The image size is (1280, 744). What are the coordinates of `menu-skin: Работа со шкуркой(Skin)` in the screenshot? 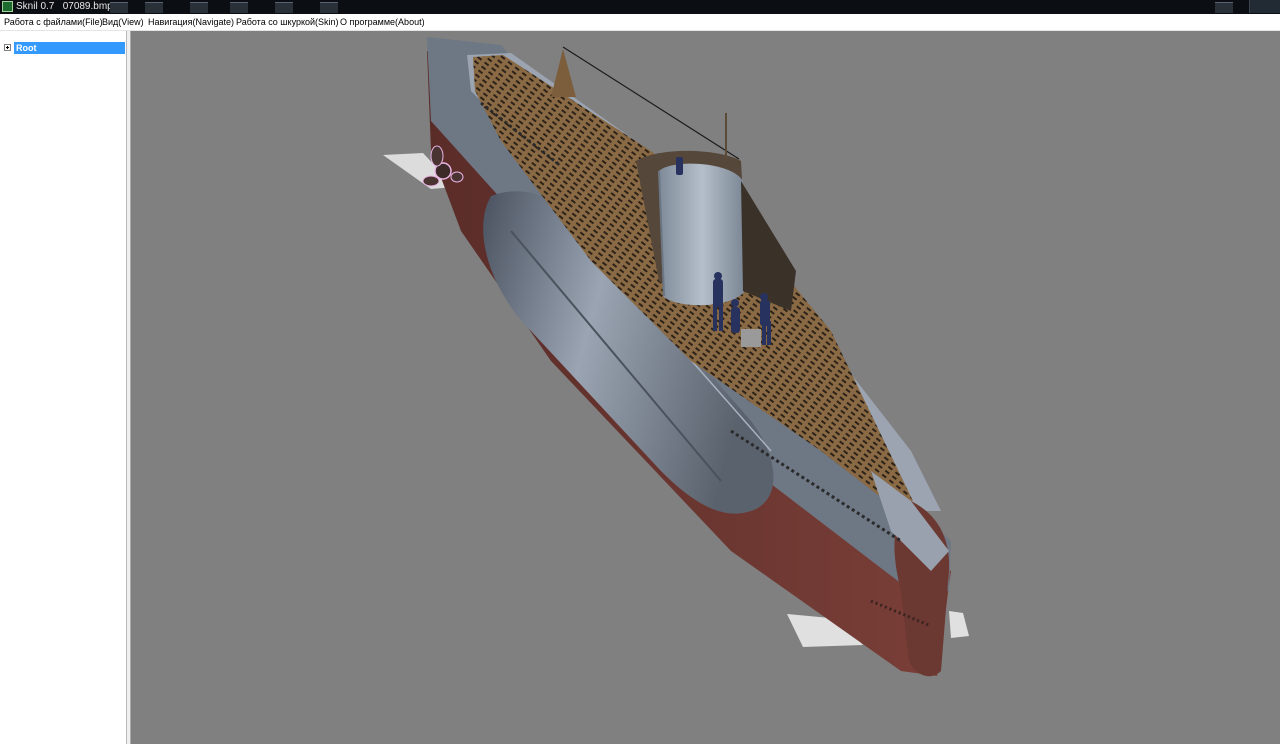 It's located at (287, 22).